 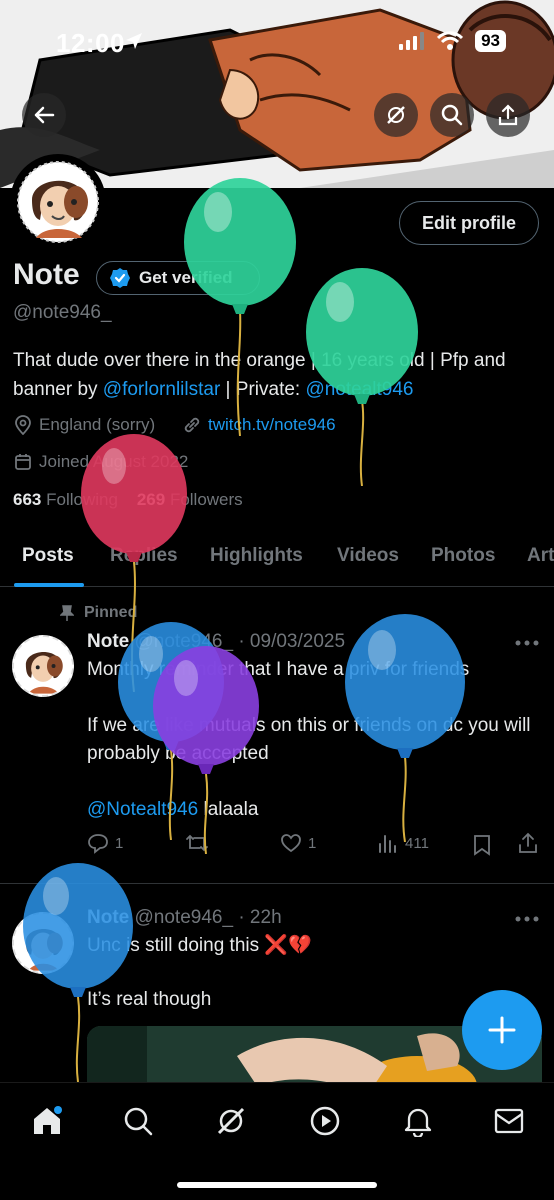 What do you see at coordinates (192, 425) in the screenshot?
I see `link-icon` at bounding box center [192, 425].